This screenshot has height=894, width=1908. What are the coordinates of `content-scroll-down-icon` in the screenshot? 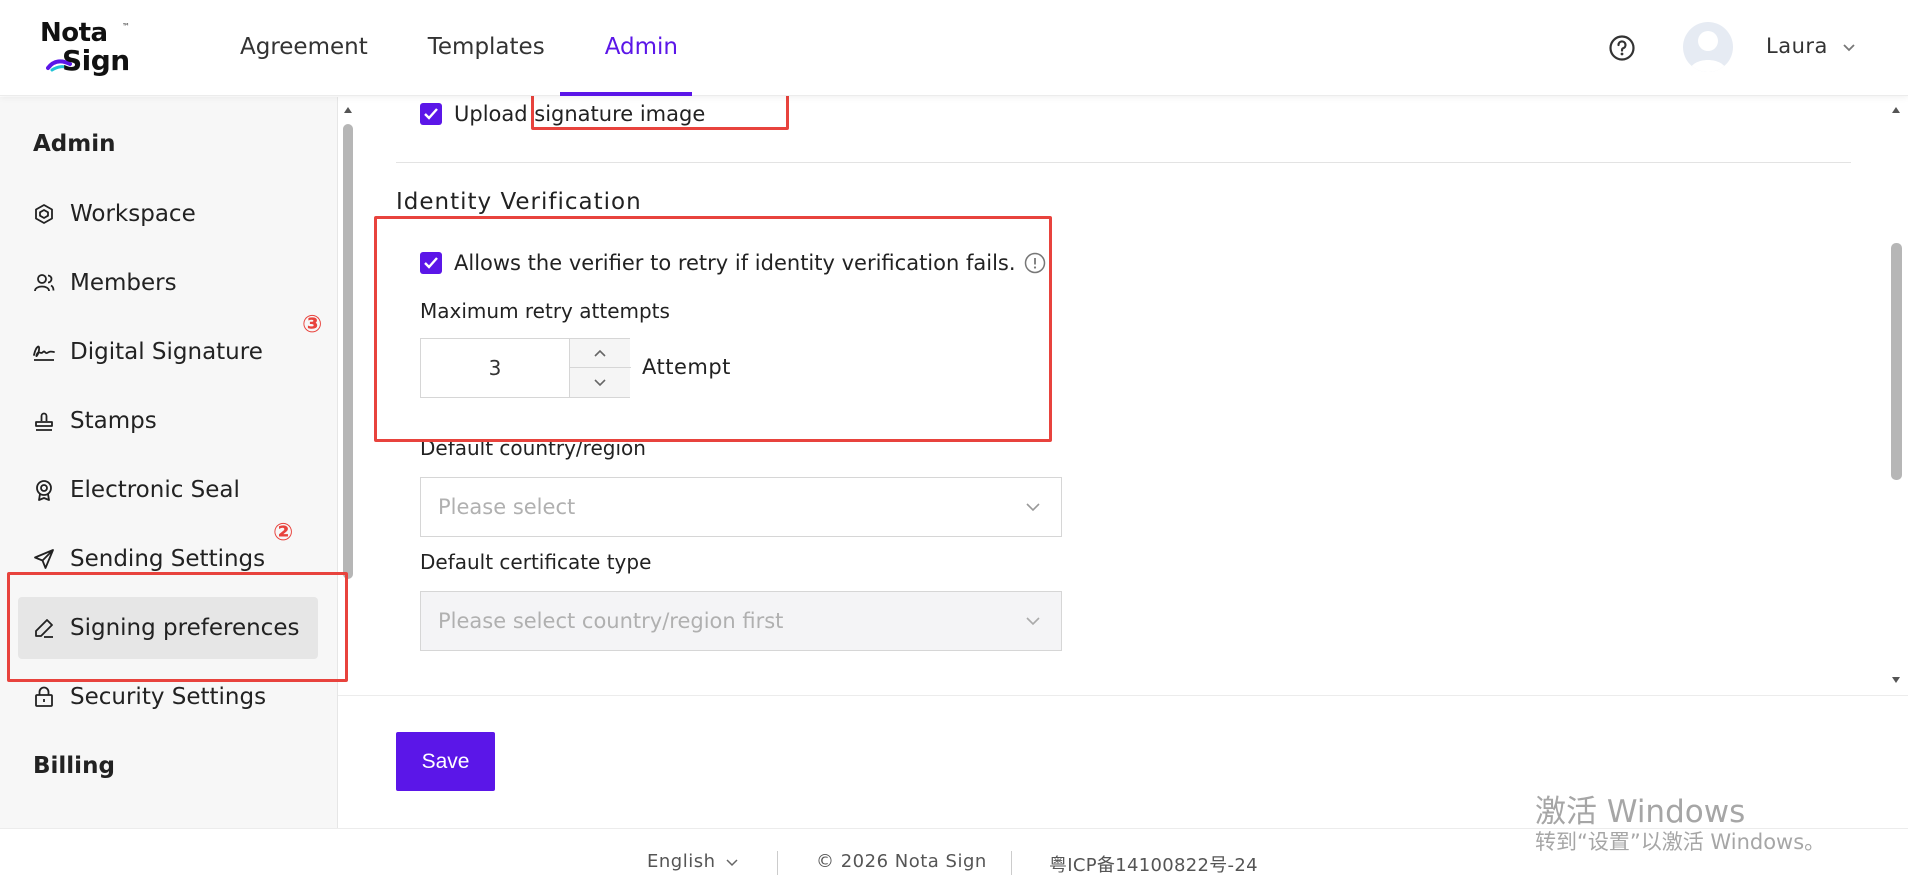 It's located at (1896, 680).